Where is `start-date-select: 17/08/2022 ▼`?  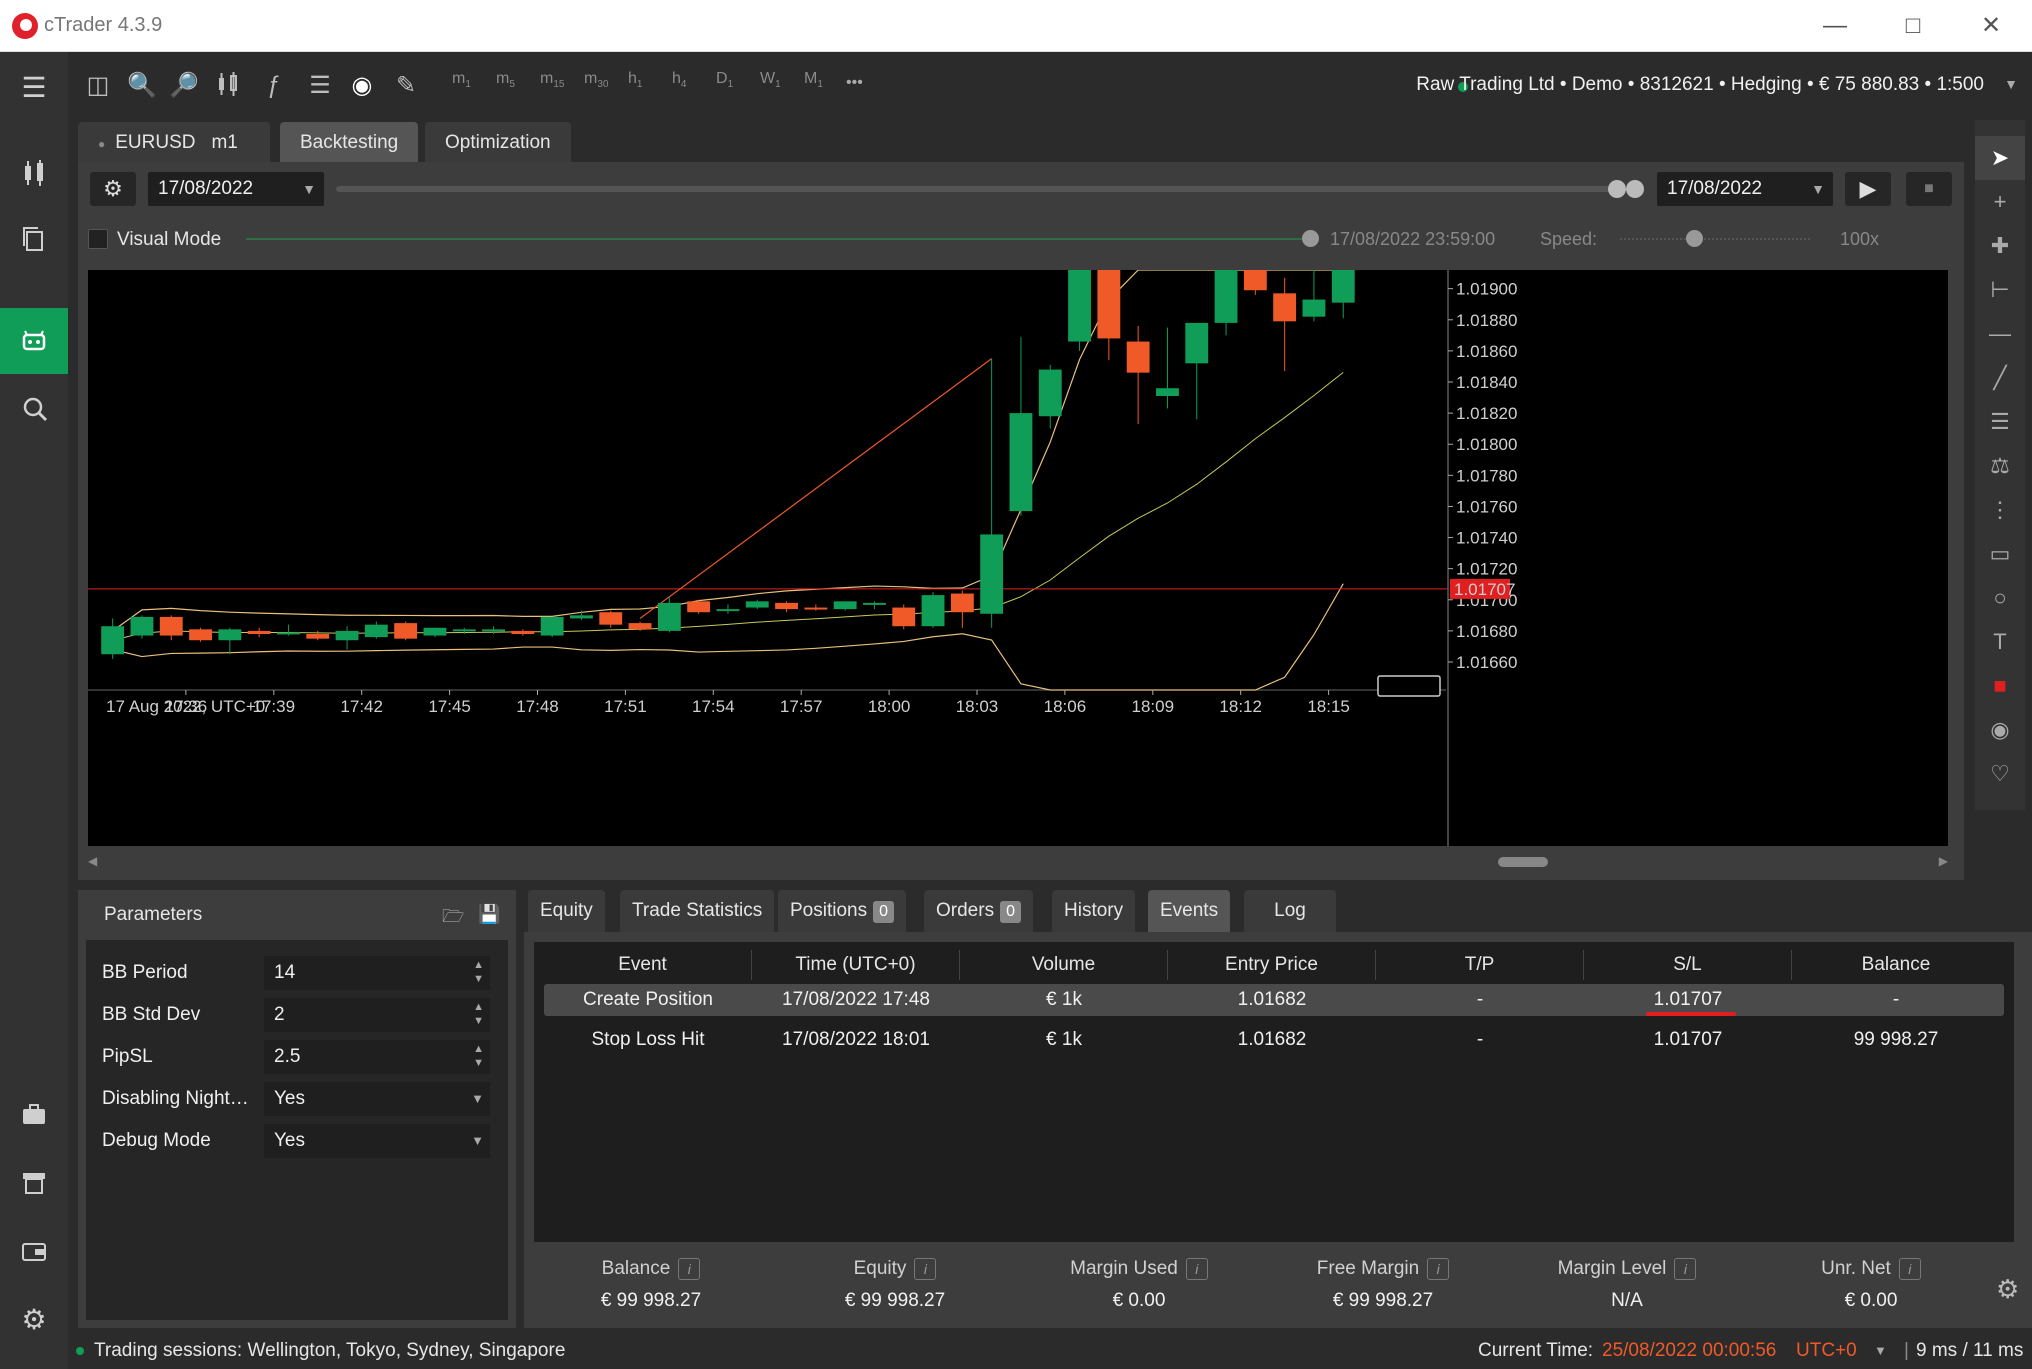
start-date-select: 17/08/2022 ▼ is located at coordinates (236, 189).